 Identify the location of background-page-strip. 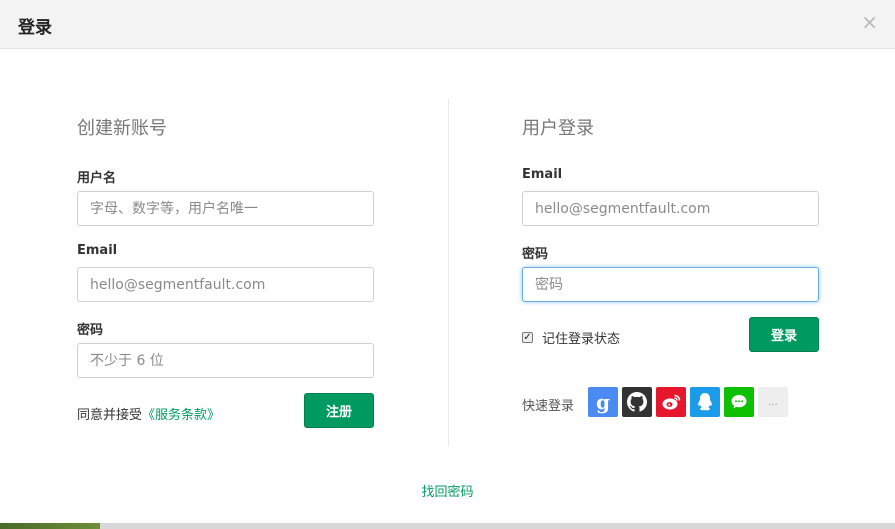
(447, 526).